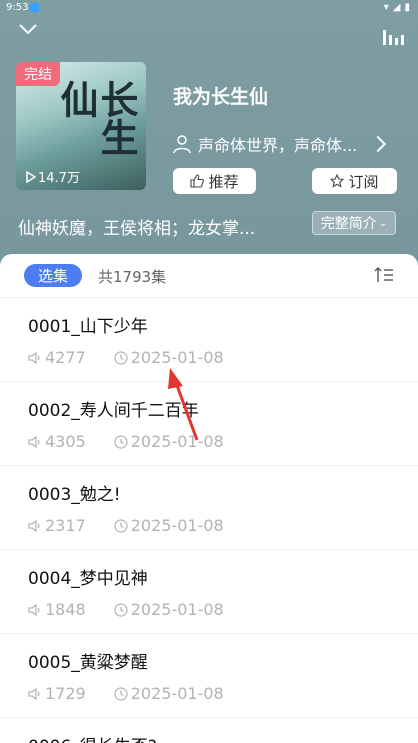  I want to click on episode-meta: 4277 2025-01-08, so click(126, 357).